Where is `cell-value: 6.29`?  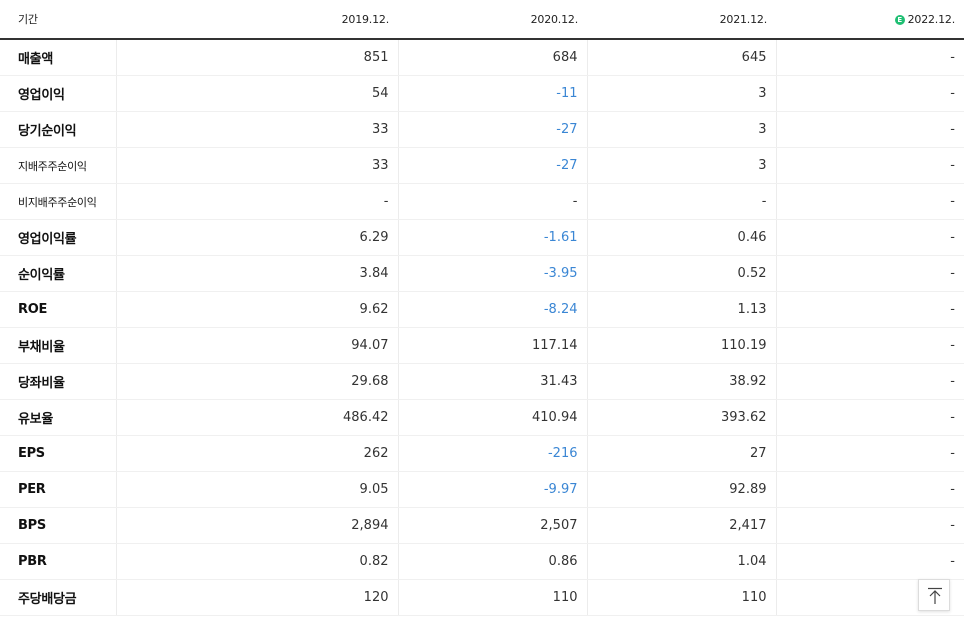
cell-value: 6.29 is located at coordinates (256, 237).